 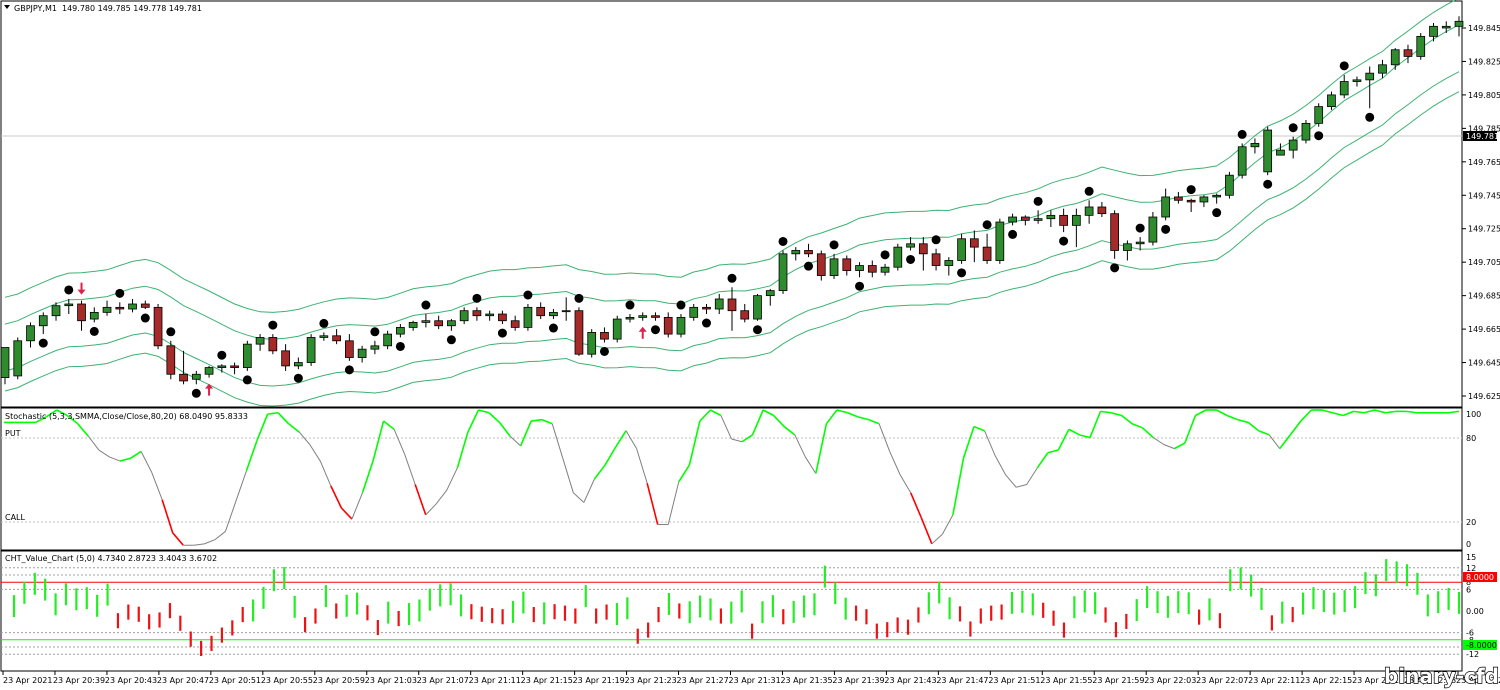 I want to click on time-tick-label: 23 Apr 21:35, so click(x=806, y=680).